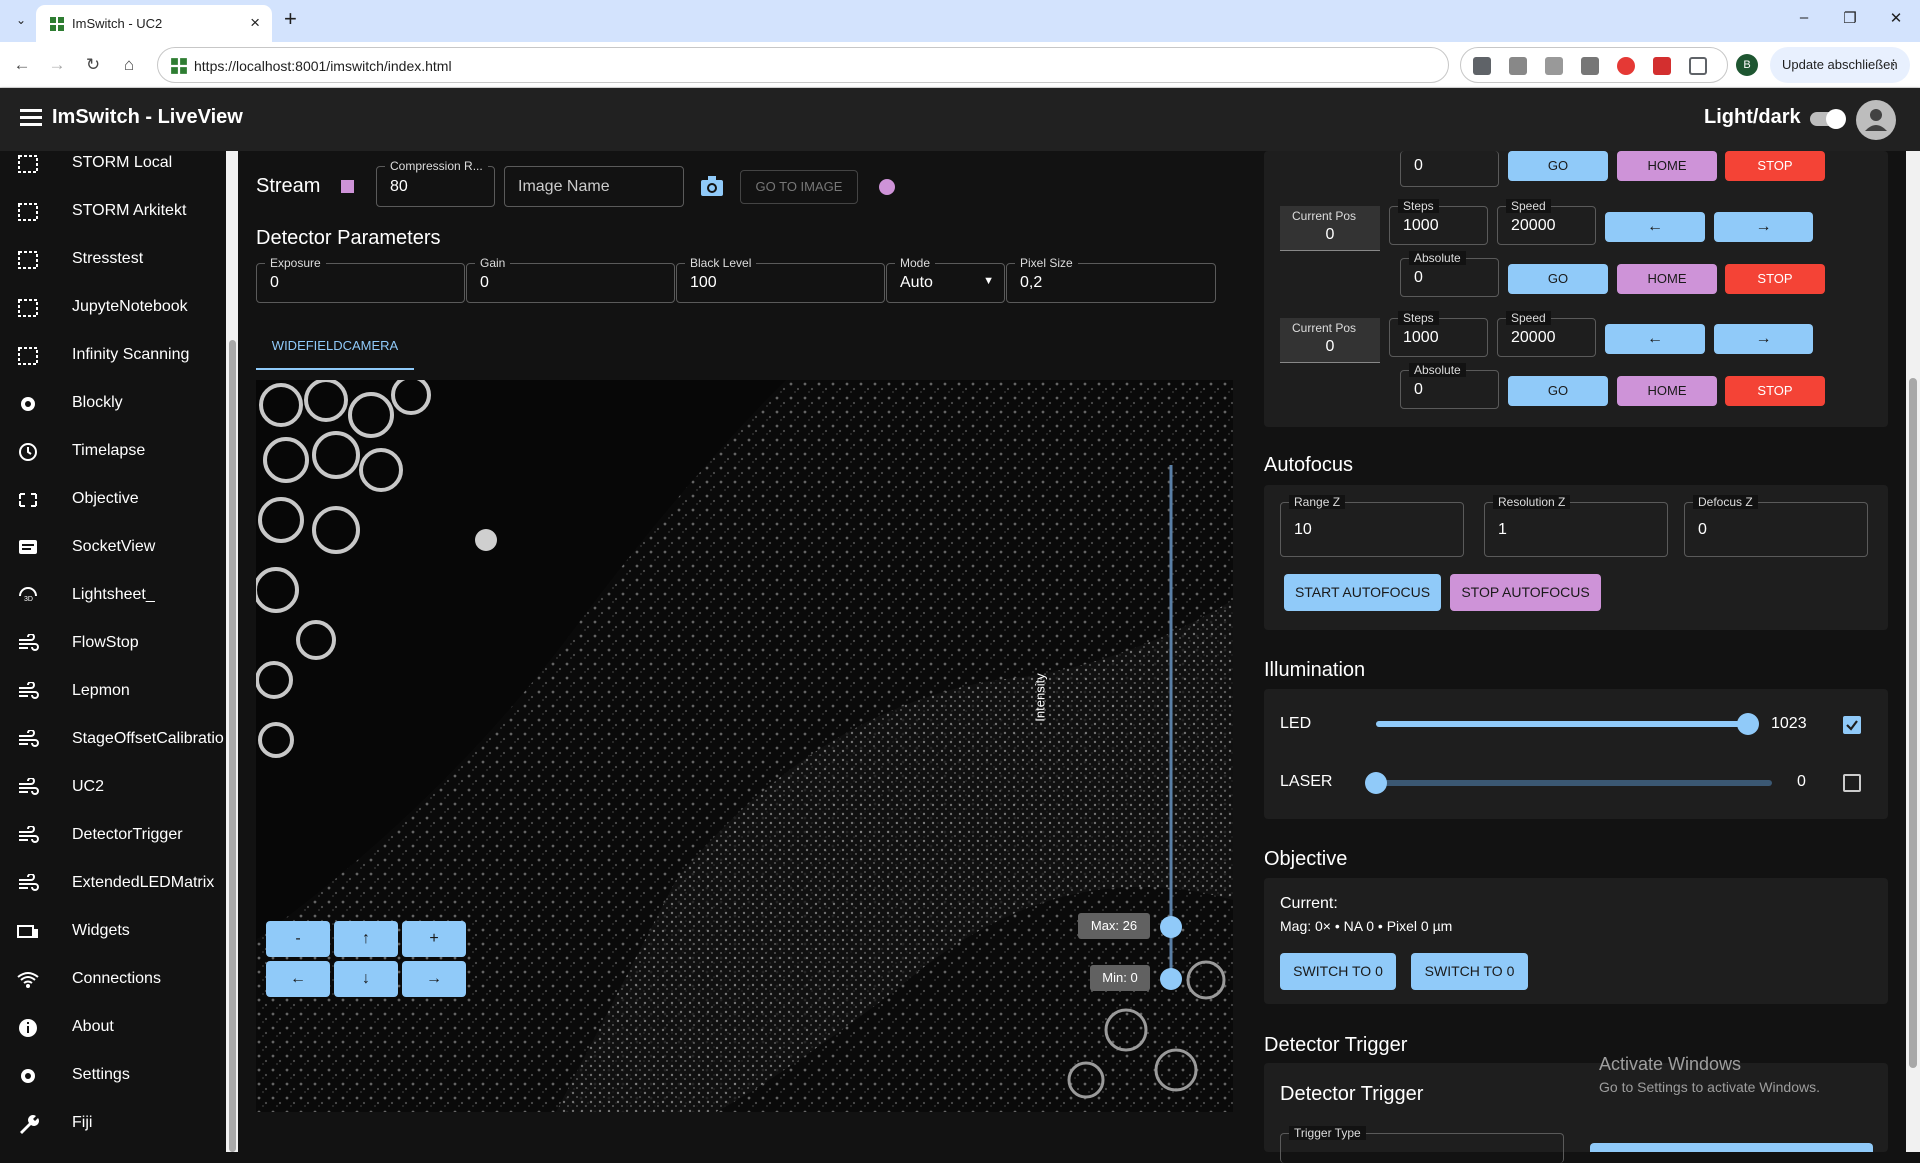 The height and width of the screenshot is (1163, 1920). What do you see at coordinates (1554, 66) in the screenshot?
I see `cast-extension-icon` at bounding box center [1554, 66].